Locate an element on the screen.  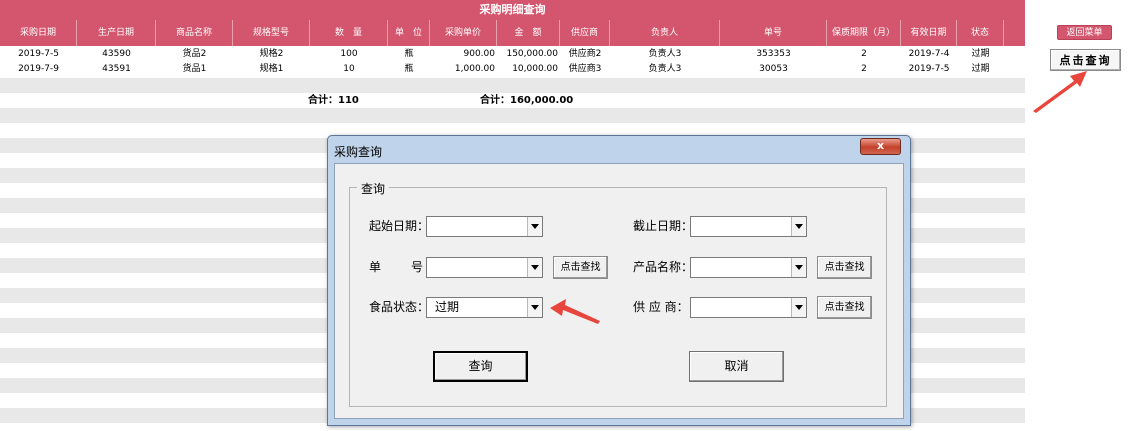
group-label: 查询 is located at coordinates (373, 188).